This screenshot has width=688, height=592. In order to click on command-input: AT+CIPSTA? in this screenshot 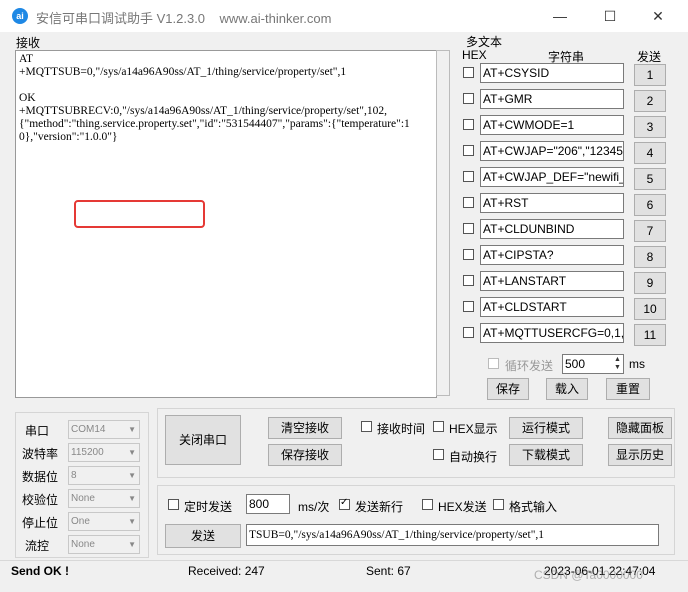, I will do `click(552, 255)`.